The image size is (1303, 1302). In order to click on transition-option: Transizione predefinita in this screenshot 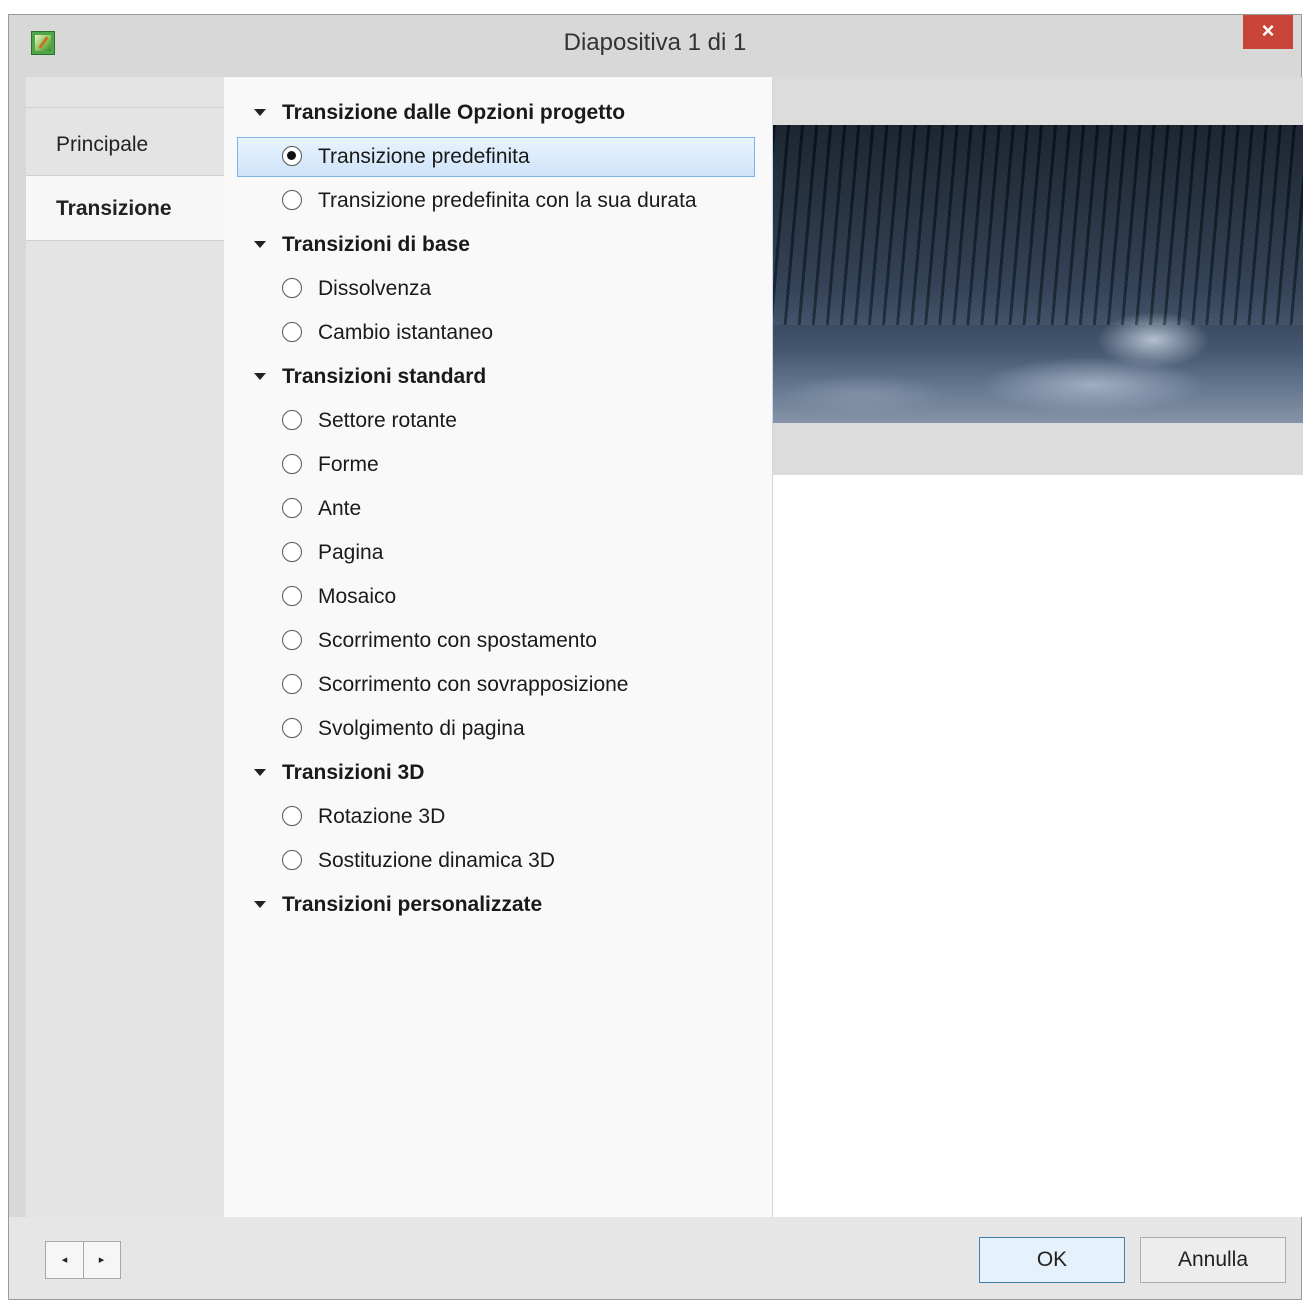, I will do `click(498, 157)`.